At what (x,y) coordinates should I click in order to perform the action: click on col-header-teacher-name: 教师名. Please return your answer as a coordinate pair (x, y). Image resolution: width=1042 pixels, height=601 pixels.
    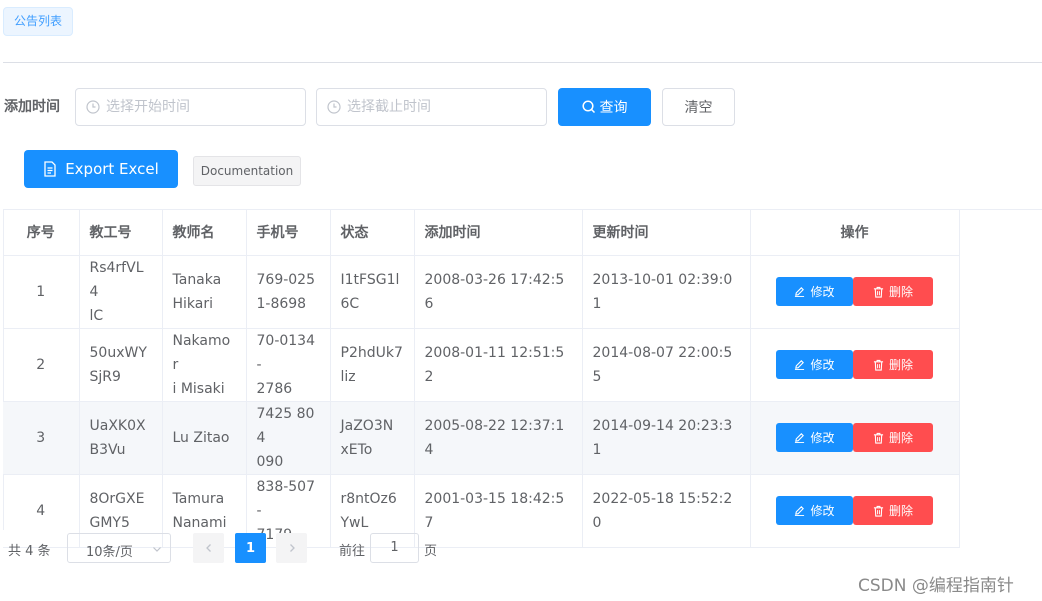
    Looking at the image, I should click on (204, 232).